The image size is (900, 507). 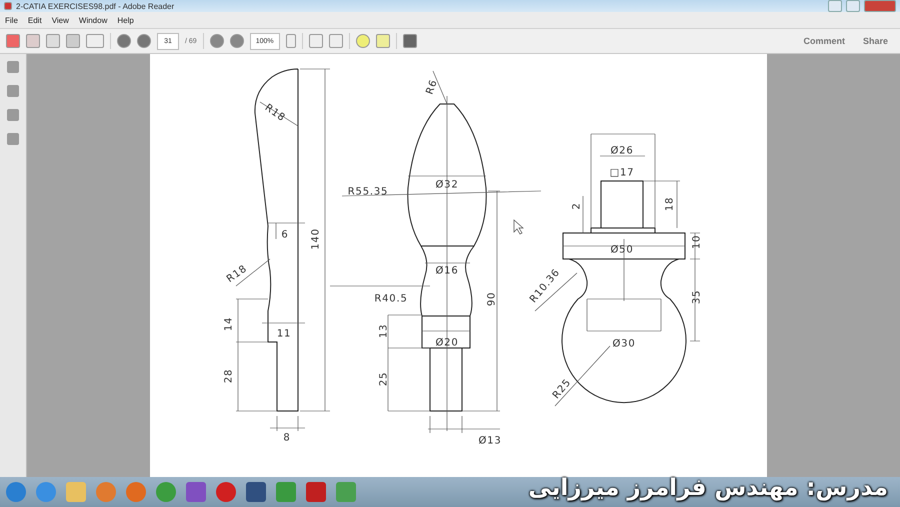 I want to click on dimension-label: Ø16, so click(x=447, y=271).